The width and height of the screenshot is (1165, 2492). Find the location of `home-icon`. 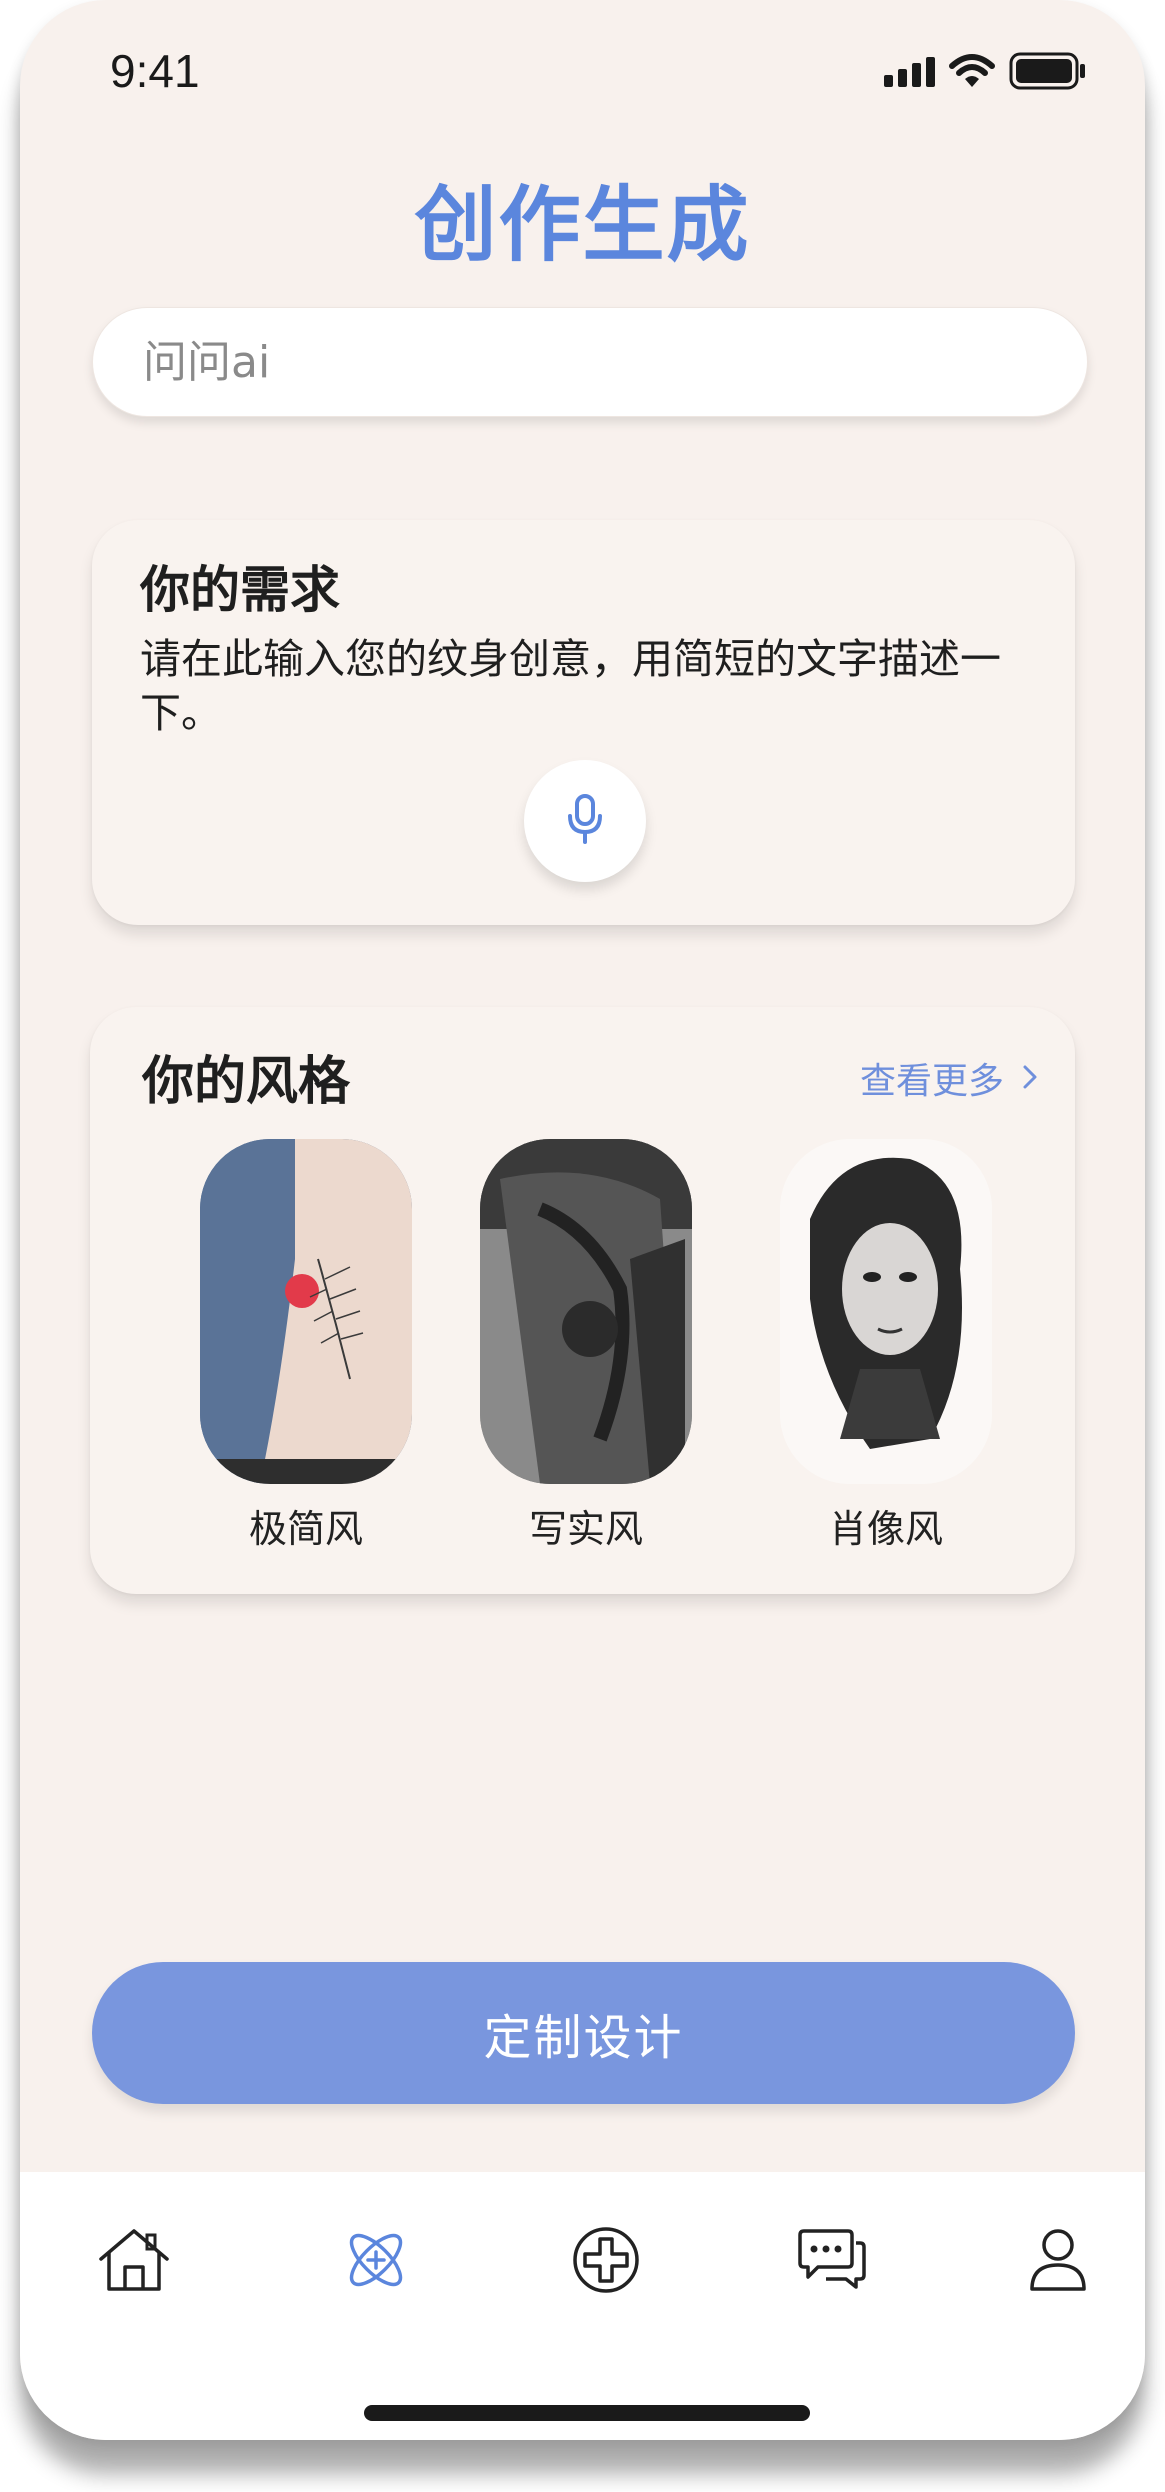

home-icon is located at coordinates (134, 2262).